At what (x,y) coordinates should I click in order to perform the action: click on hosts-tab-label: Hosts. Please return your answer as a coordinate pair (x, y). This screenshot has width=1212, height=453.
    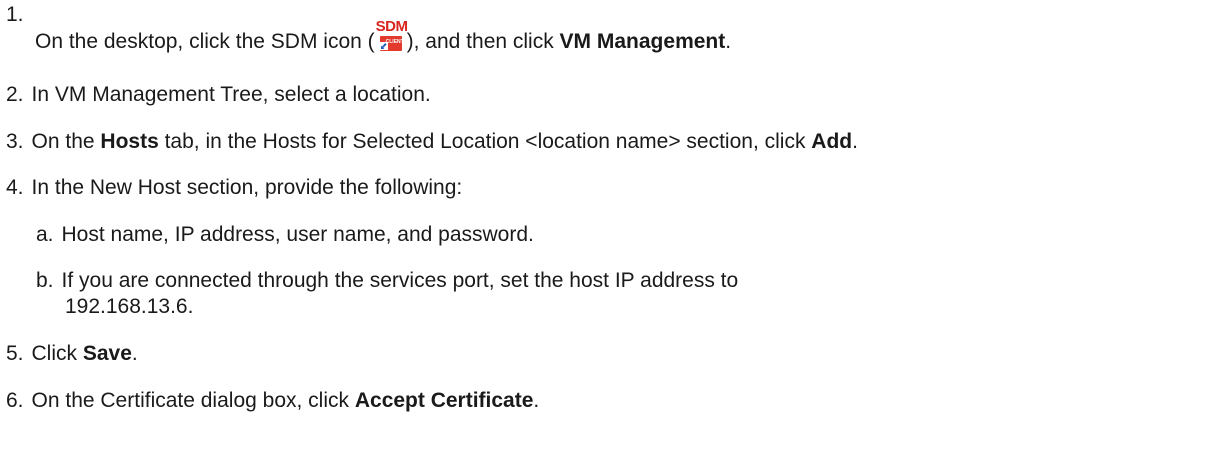
    Looking at the image, I should click on (129, 141).